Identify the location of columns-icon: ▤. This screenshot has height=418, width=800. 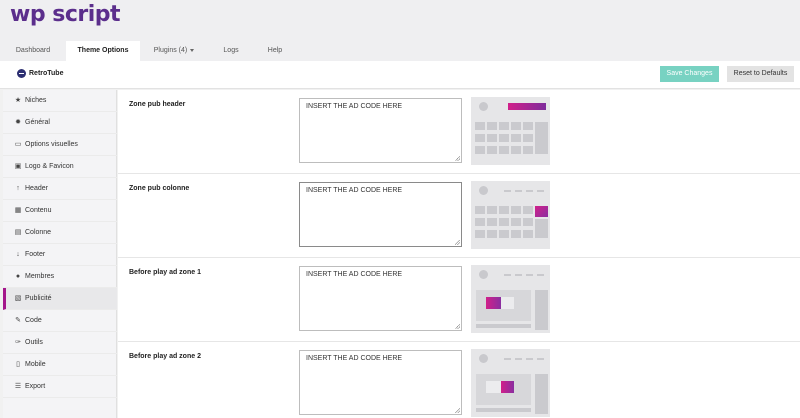
(18, 232).